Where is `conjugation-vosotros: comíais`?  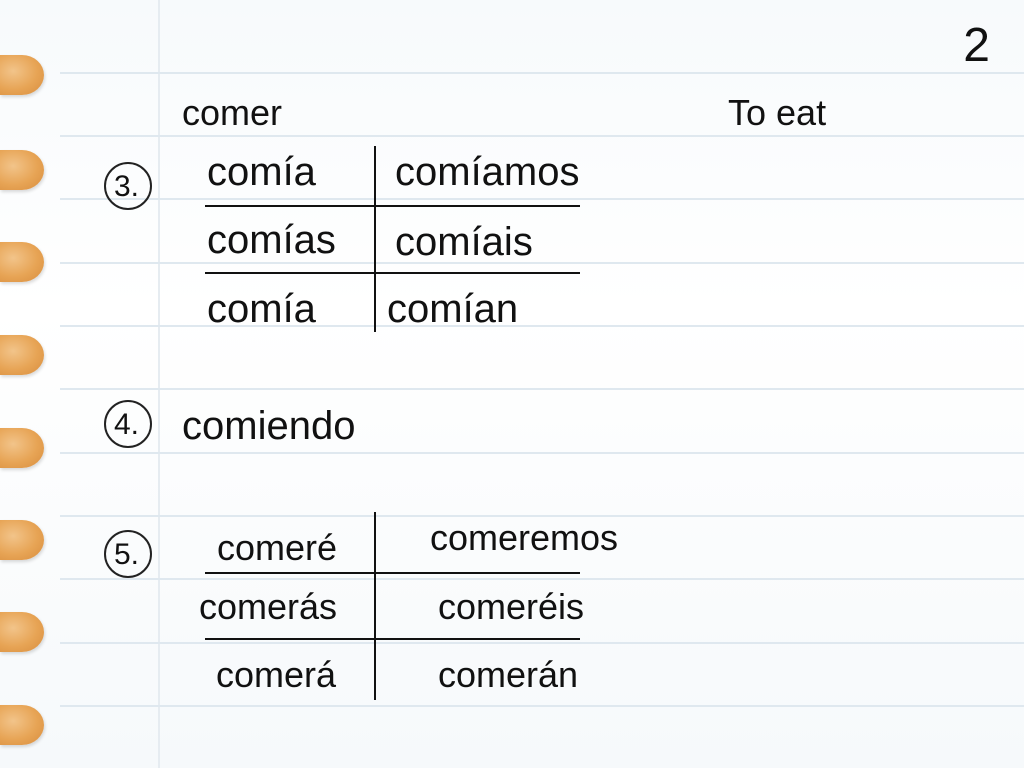 conjugation-vosotros: comíais is located at coordinates (464, 242).